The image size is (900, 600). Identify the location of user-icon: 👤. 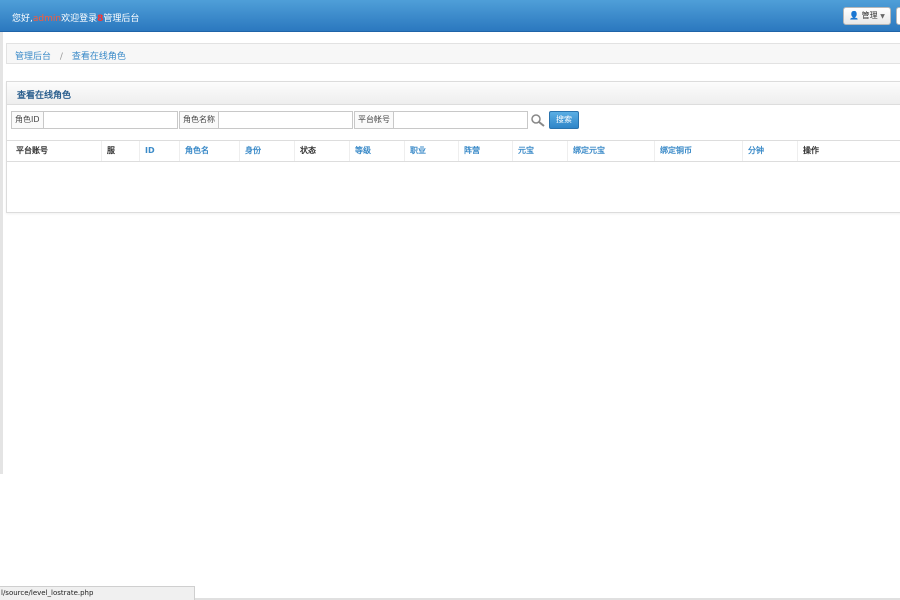
(854, 15).